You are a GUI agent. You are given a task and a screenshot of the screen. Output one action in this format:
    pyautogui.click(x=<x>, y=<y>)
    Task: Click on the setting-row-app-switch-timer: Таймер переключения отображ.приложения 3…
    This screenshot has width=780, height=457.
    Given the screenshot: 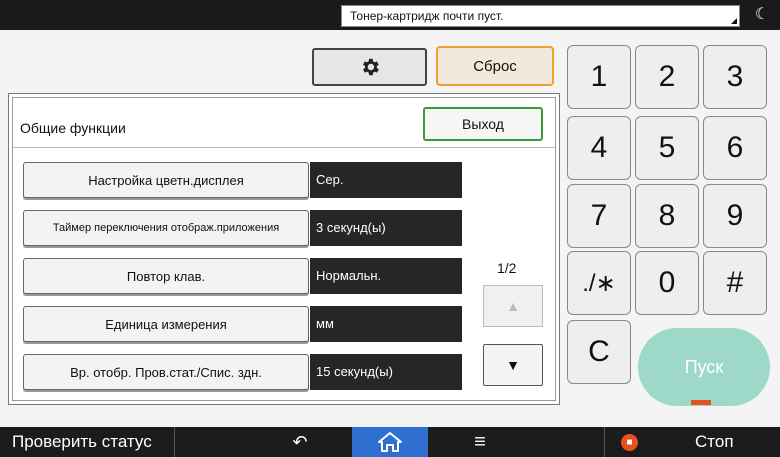 What is the action you would take?
    pyautogui.click(x=242, y=228)
    